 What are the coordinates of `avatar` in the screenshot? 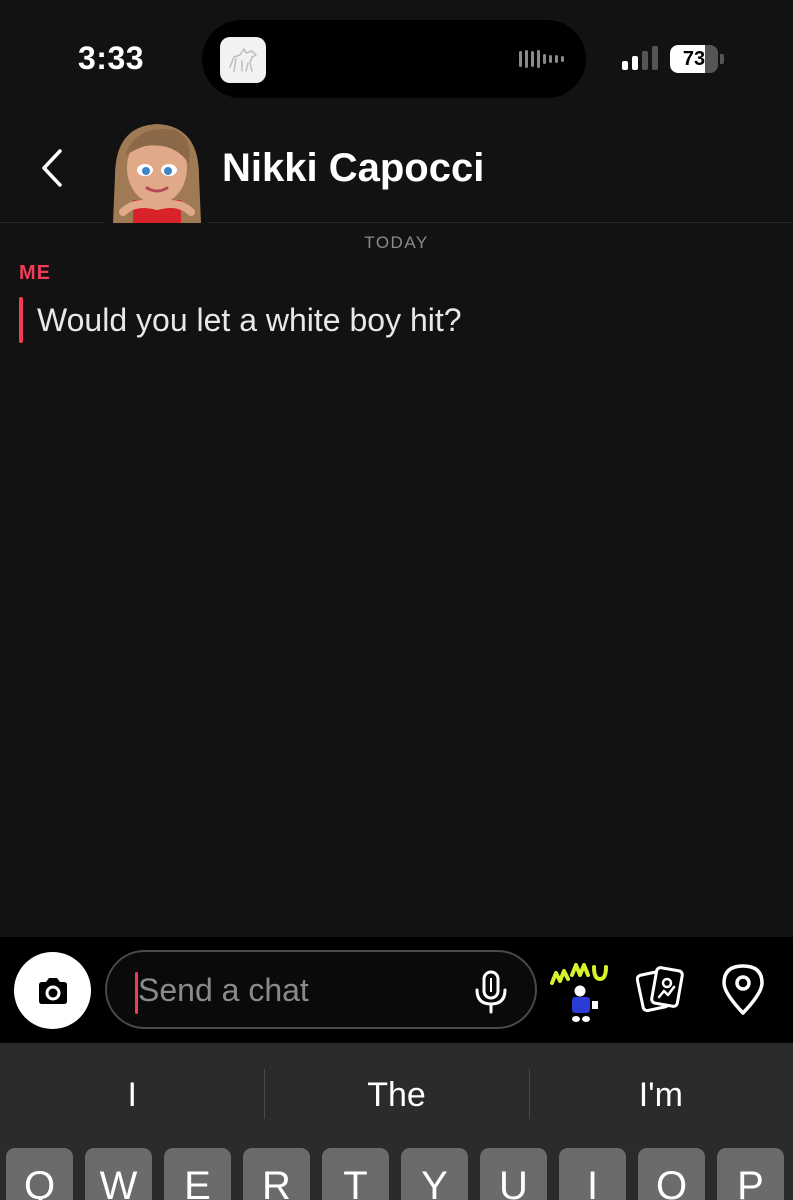 It's located at (157, 169).